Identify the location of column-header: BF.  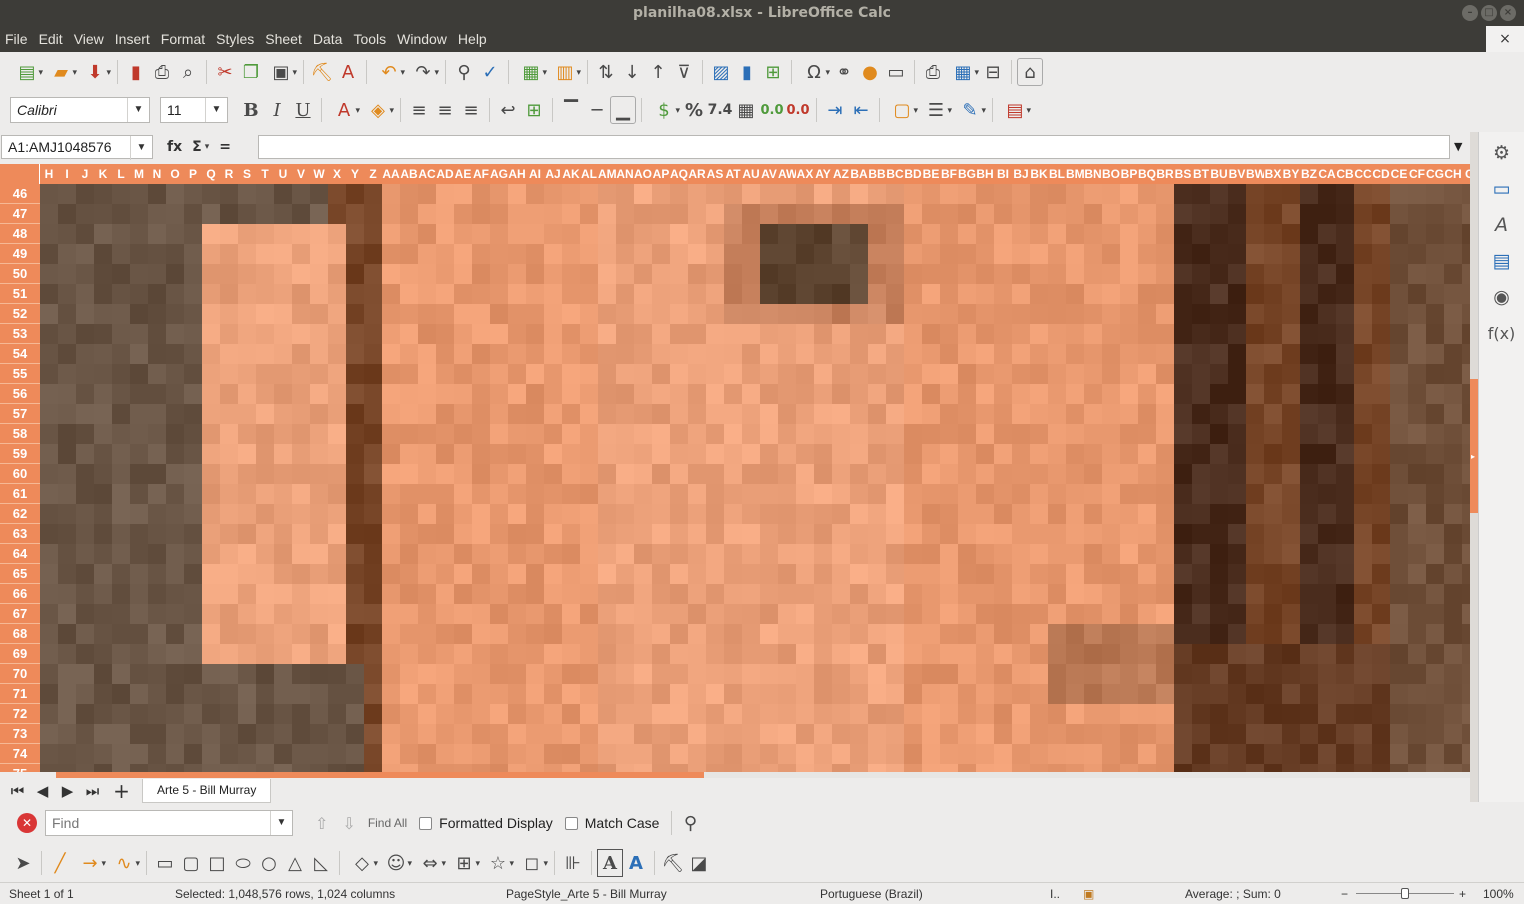
(949, 174).